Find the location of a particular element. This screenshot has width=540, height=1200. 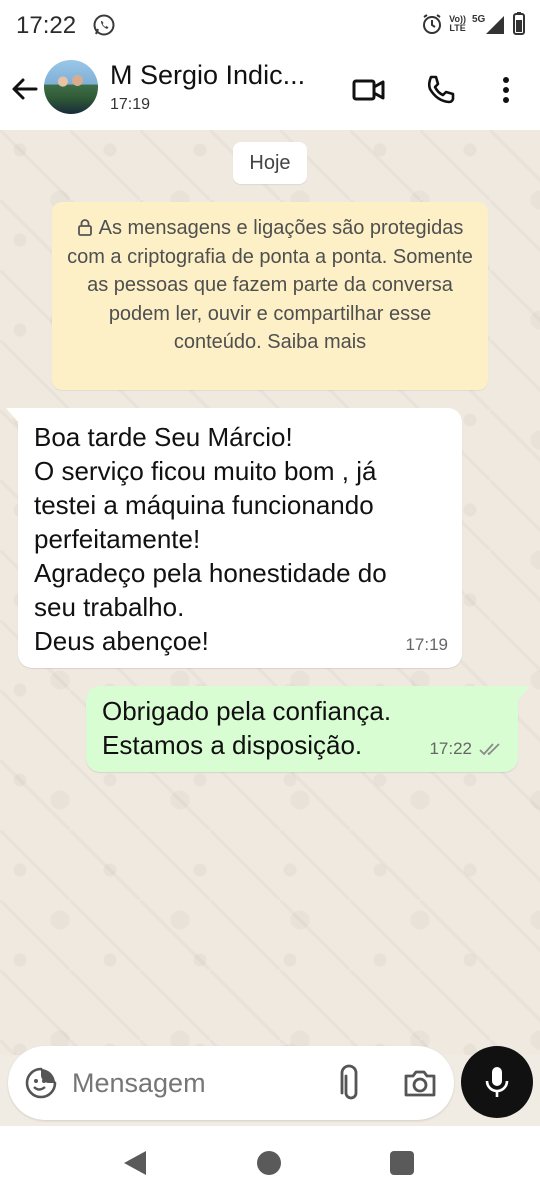

arrow-left-icon is located at coordinates (25, 89).